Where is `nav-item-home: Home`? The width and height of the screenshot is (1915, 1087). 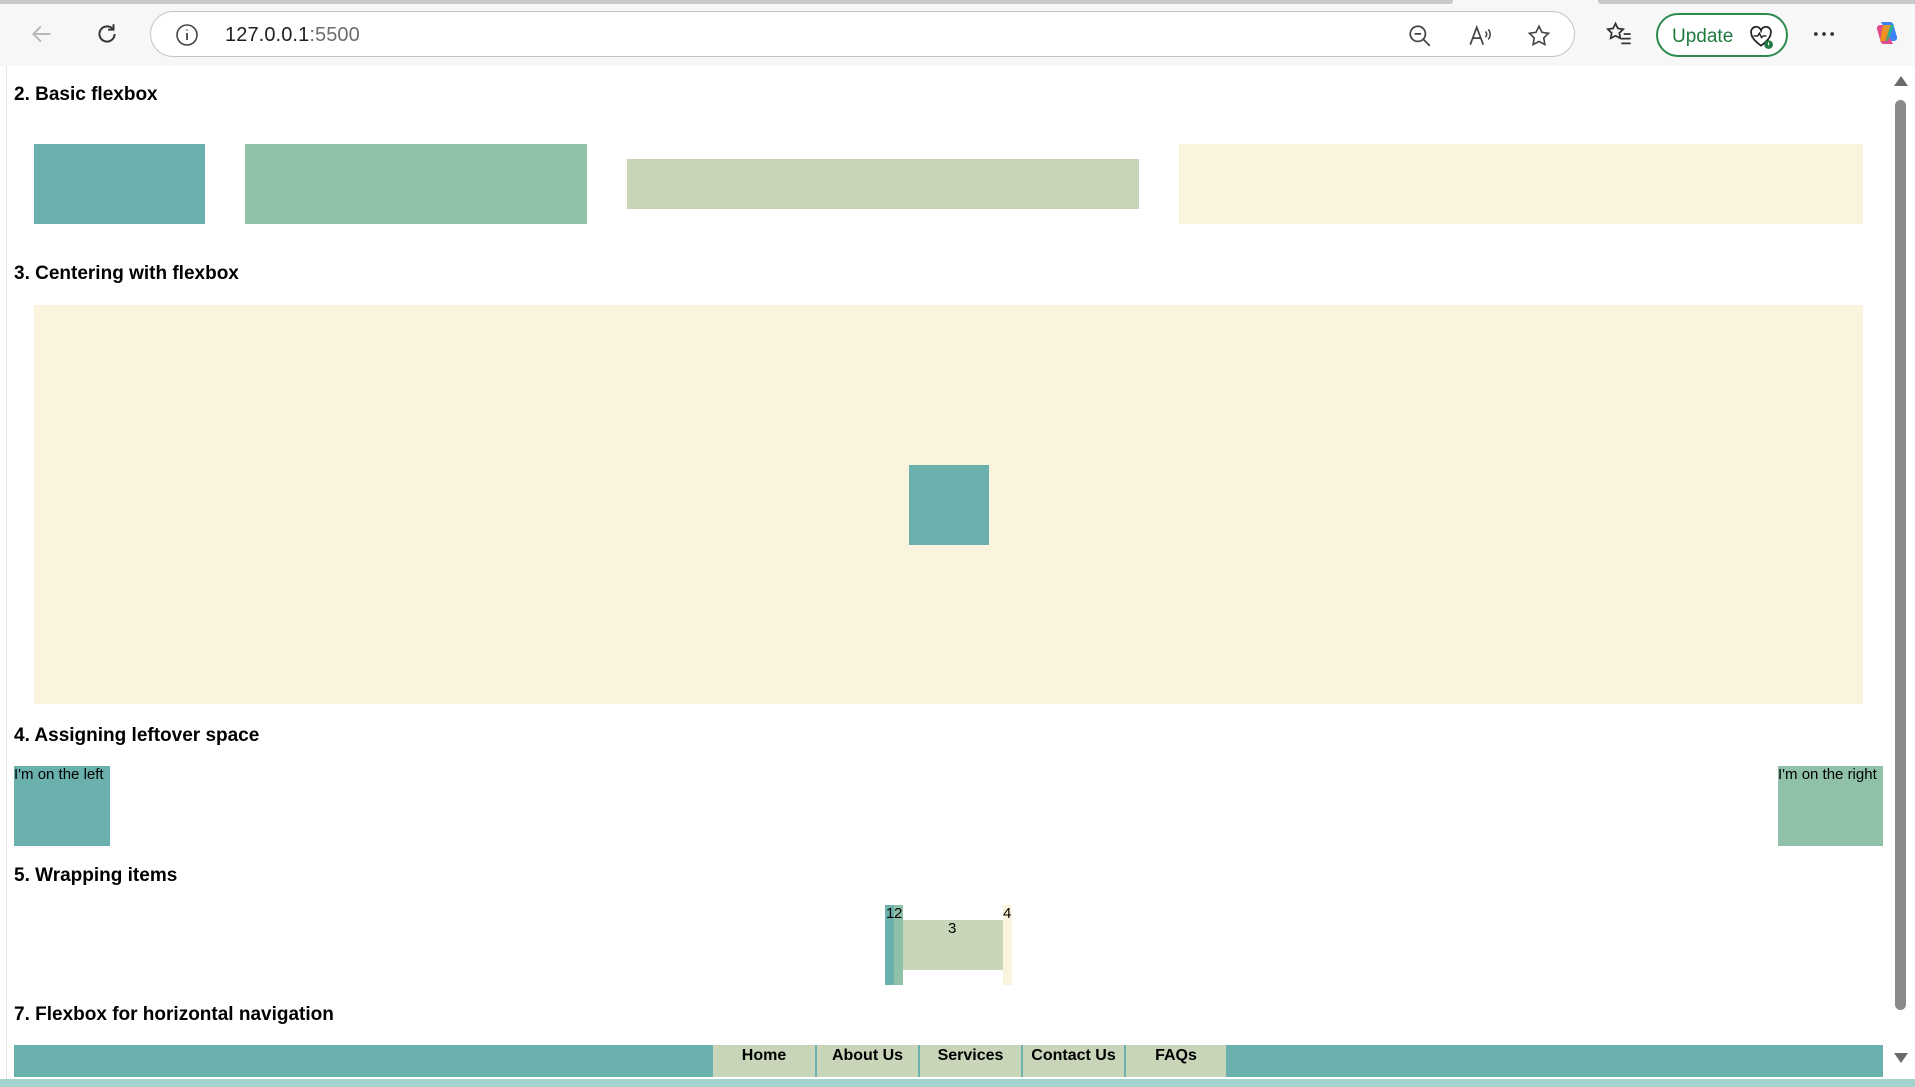
nav-item-home: Home is located at coordinates (764, 1061).